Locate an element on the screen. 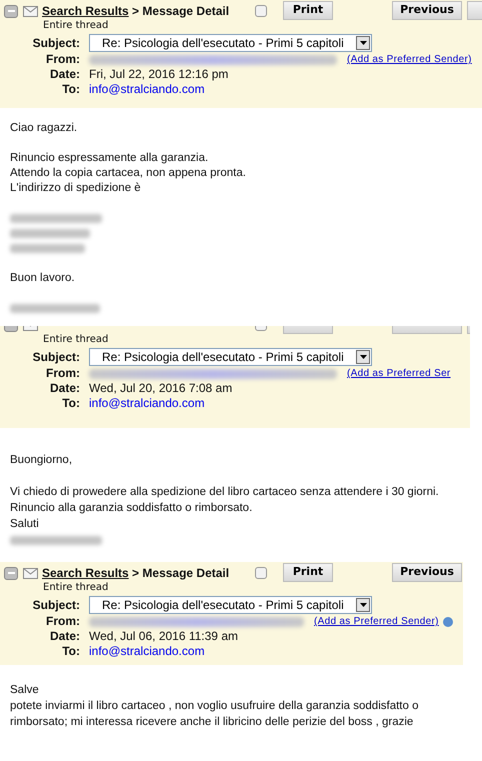  body-text: L'indirizzo di spedizione è is located at coordinates (76, 188).